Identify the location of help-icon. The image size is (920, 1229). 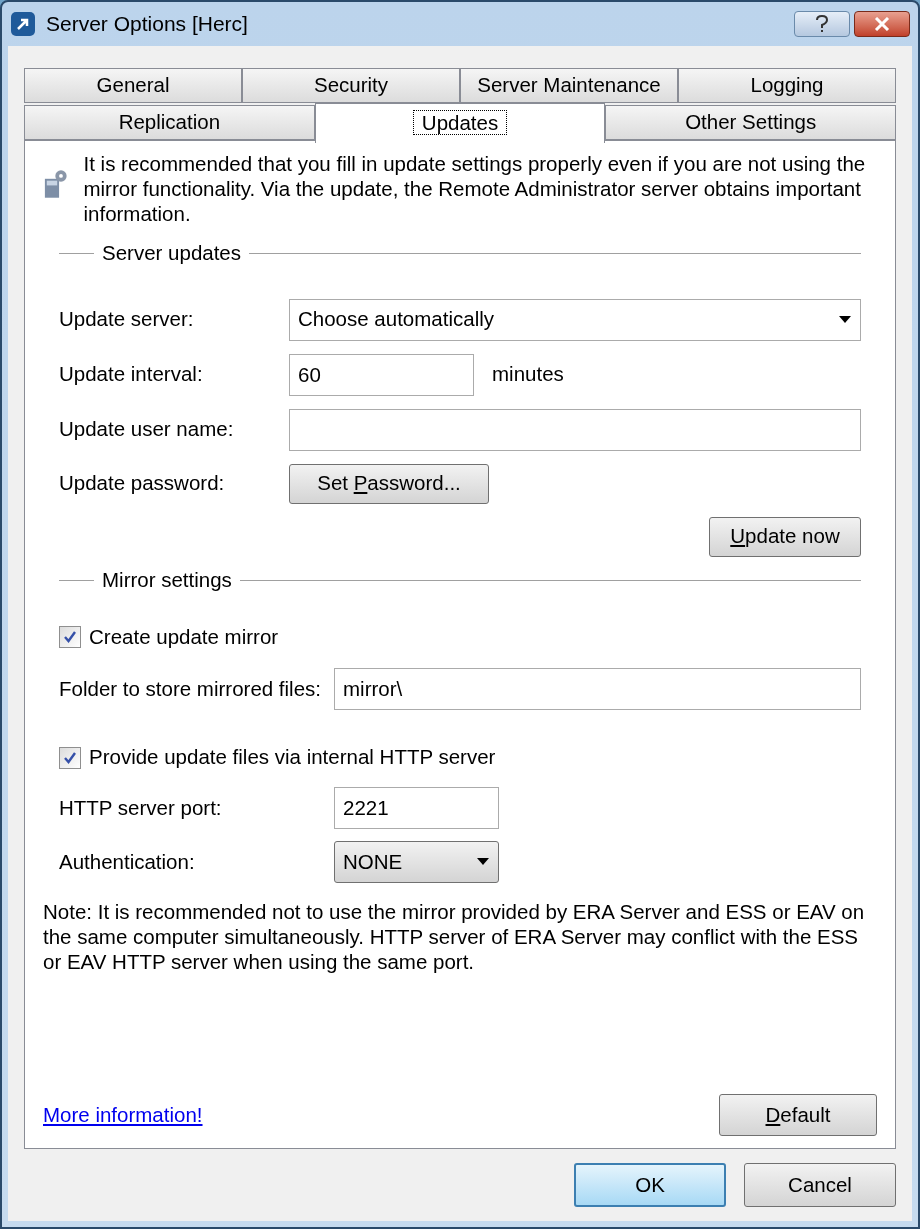
(822, 24).